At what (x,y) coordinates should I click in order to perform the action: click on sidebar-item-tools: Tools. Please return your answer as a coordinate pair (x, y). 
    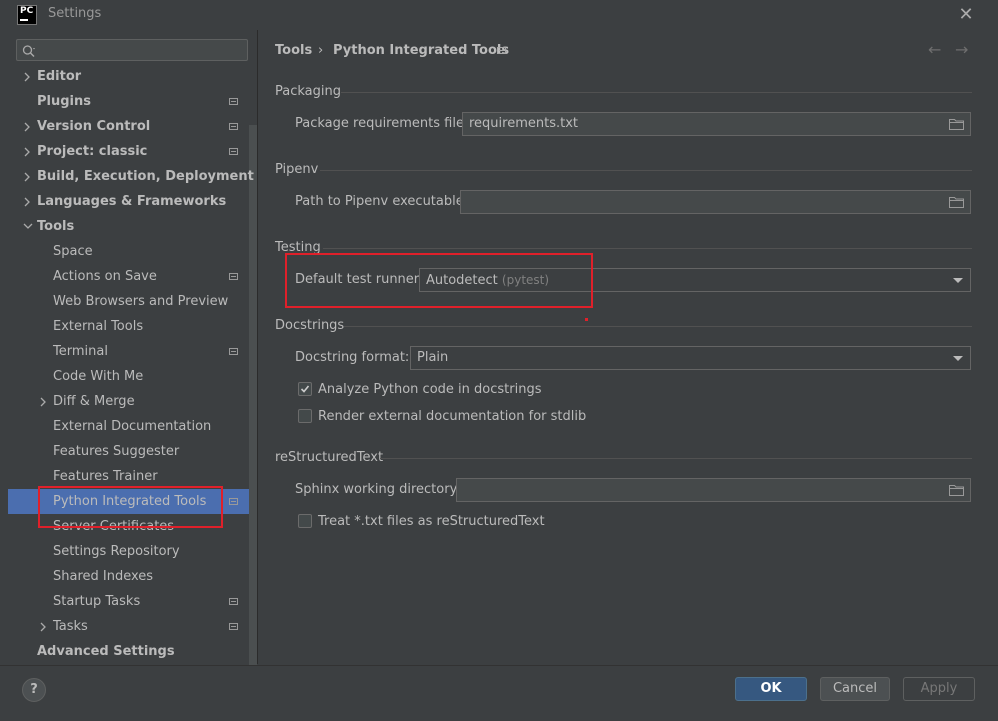
    Looking at the image, I should click on (55, 226).